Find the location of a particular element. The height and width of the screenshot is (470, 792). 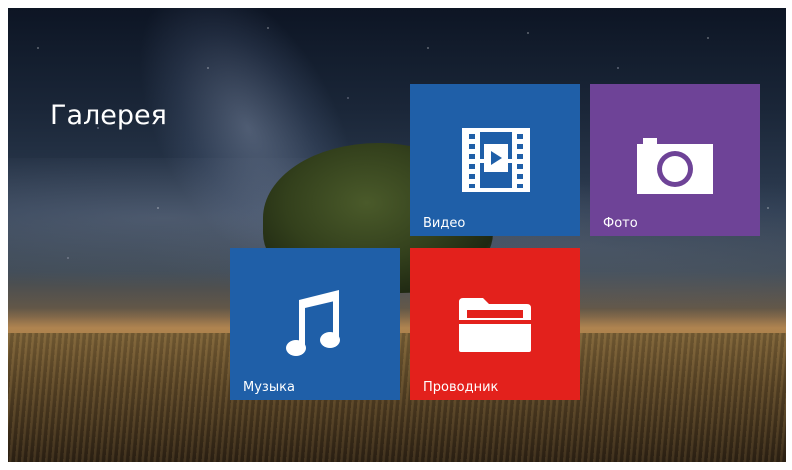

film-play-icon is located at coordinates (496, 160).